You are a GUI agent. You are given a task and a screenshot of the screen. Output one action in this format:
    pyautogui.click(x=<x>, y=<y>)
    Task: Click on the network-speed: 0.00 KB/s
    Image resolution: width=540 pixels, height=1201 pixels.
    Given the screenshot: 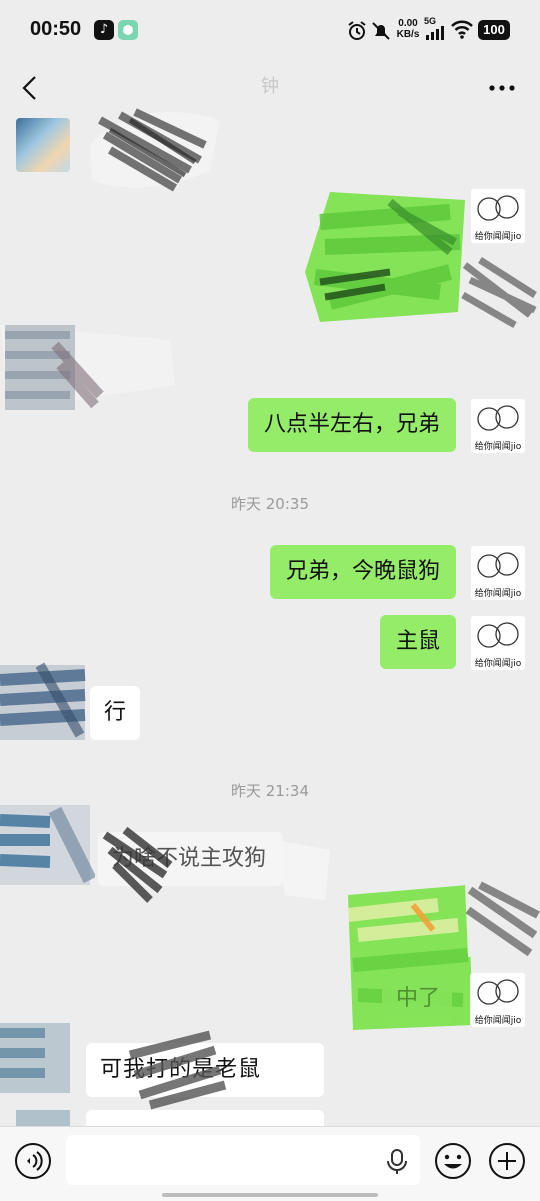 What is the action you would take?
    pyautogui.click(x=408, y=29)
    